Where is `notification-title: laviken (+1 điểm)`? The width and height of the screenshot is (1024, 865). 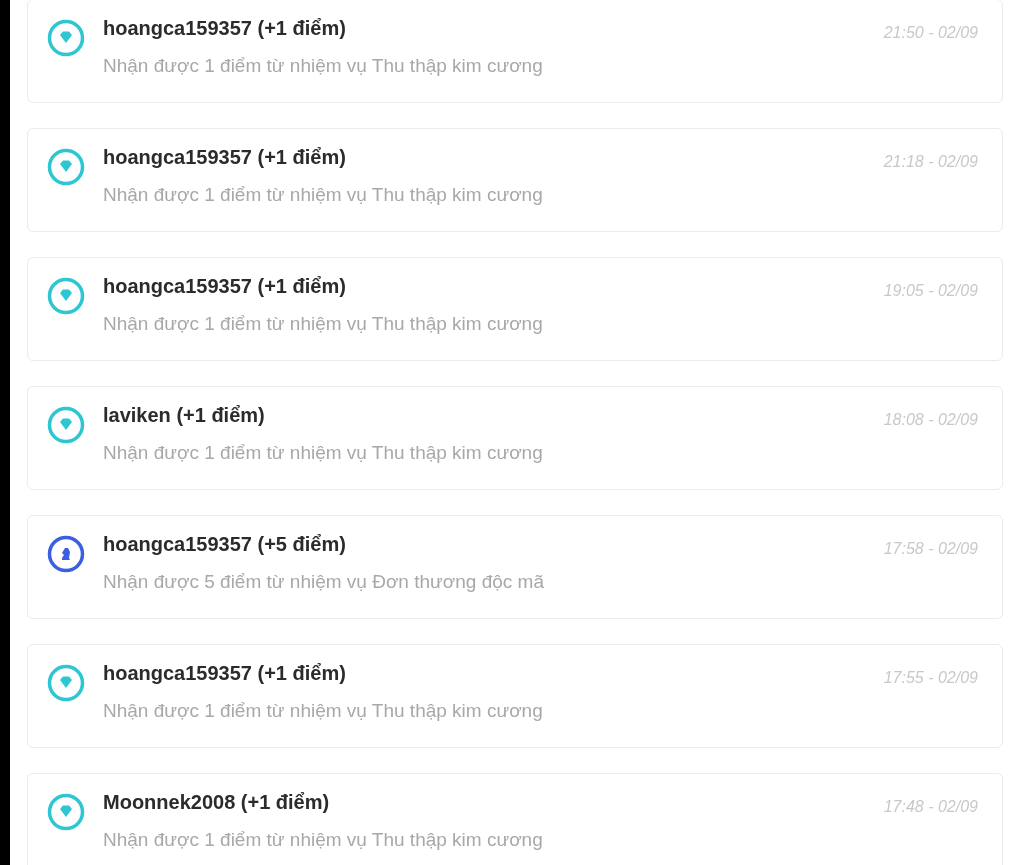
notification-title: laviken (+1 điểm) is located at coordinates (184, 415).